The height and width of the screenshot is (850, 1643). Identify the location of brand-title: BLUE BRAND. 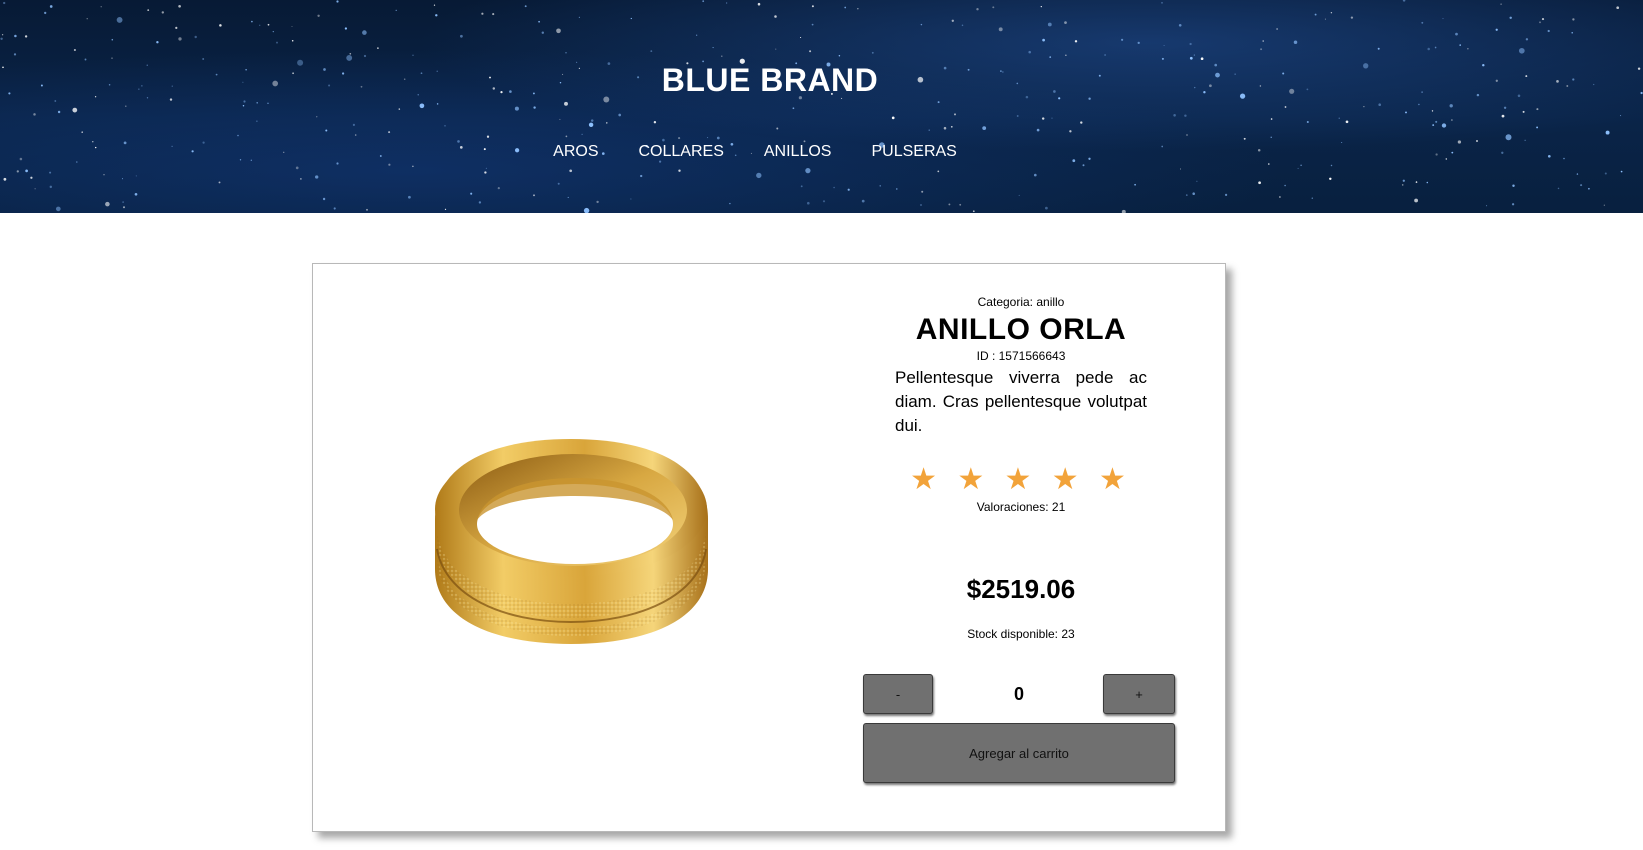
(770, 80).